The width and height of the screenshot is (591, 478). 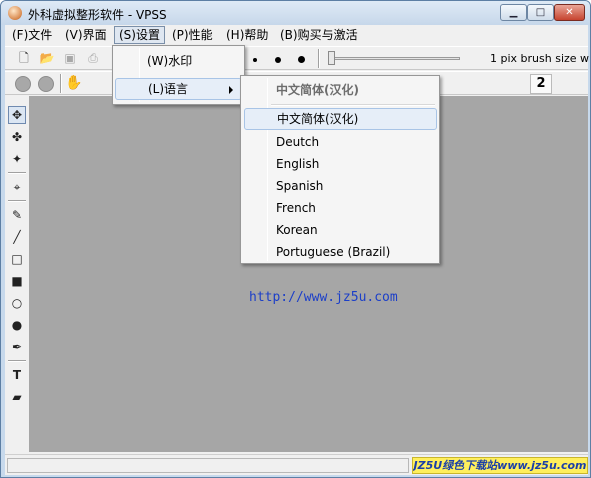 What do you see at coordinates (46, 84) in the screenshot?
I see `stop-icon` at bounding box center [46, 84].